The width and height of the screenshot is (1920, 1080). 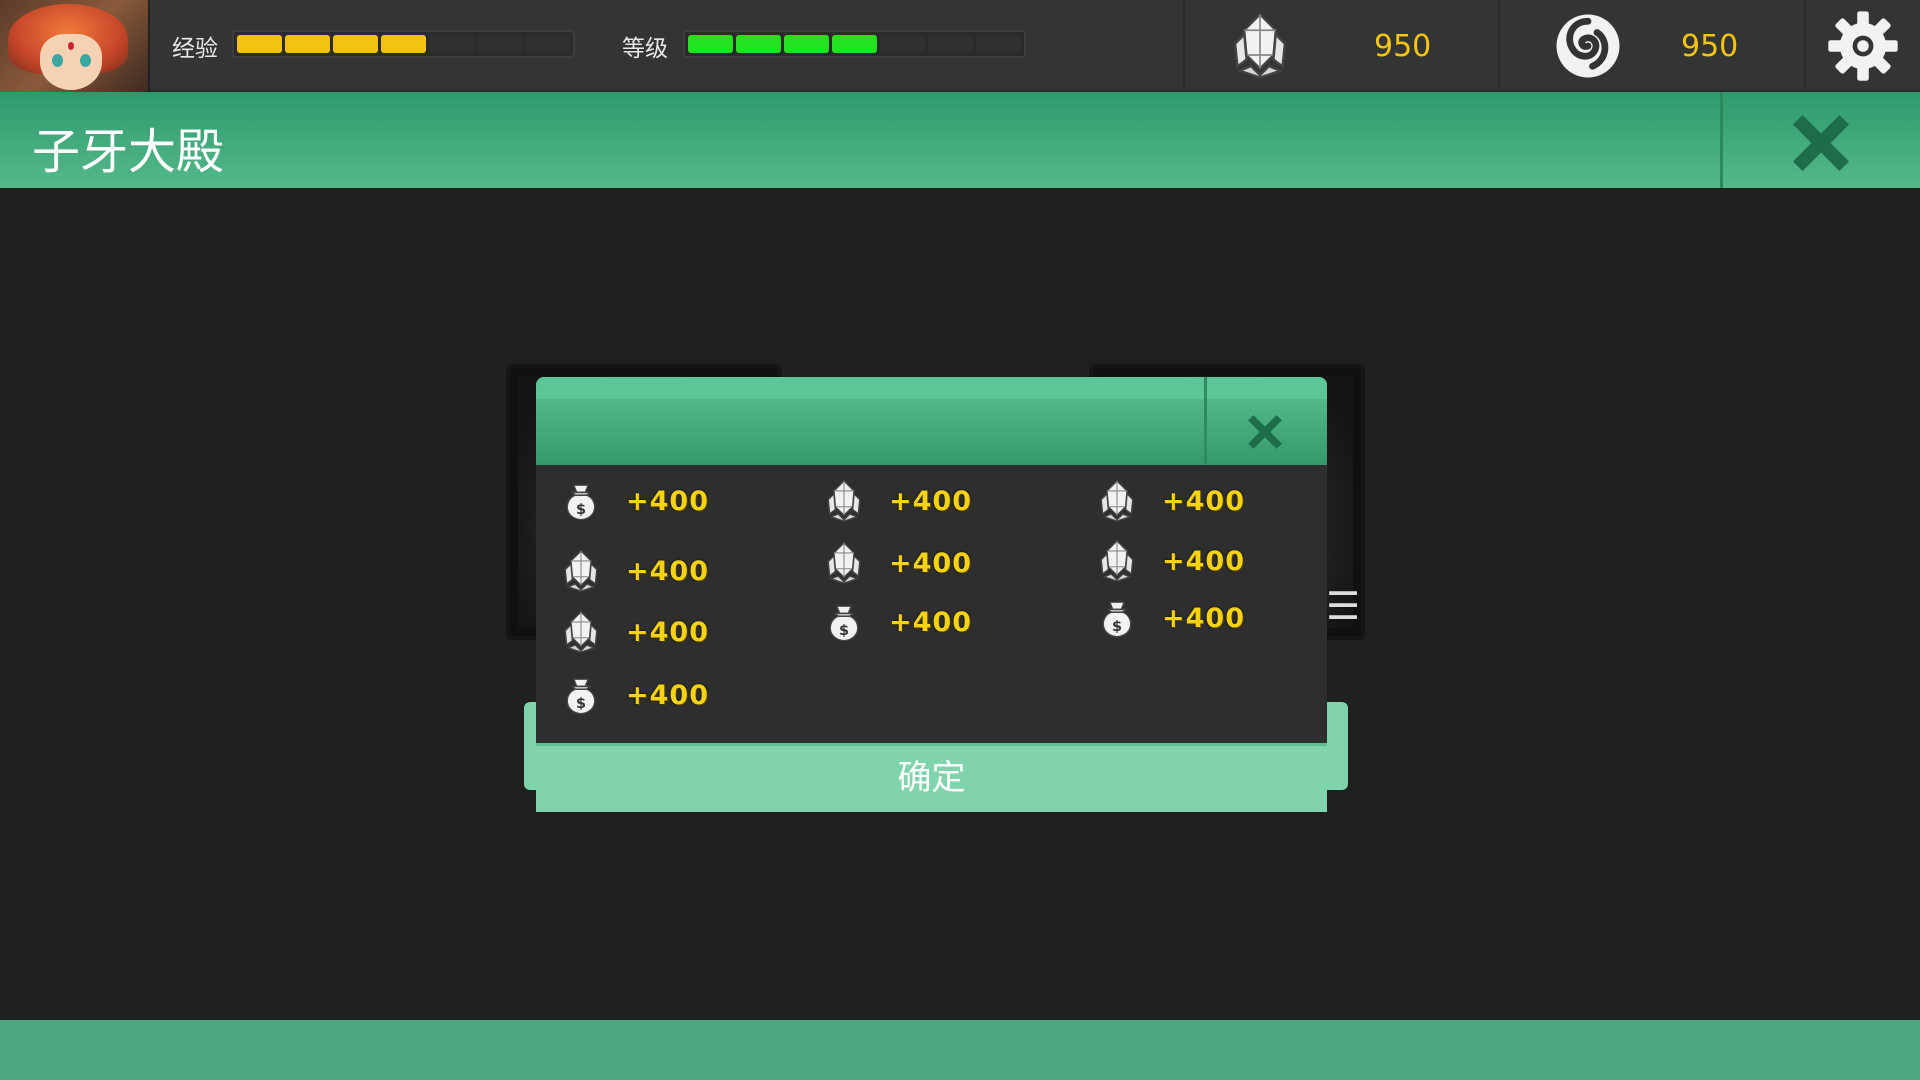 What do you see at coordinates (1205, 421) in the screenshot?
I see `dialog-header-divider` at bounding box center [1205, 421].